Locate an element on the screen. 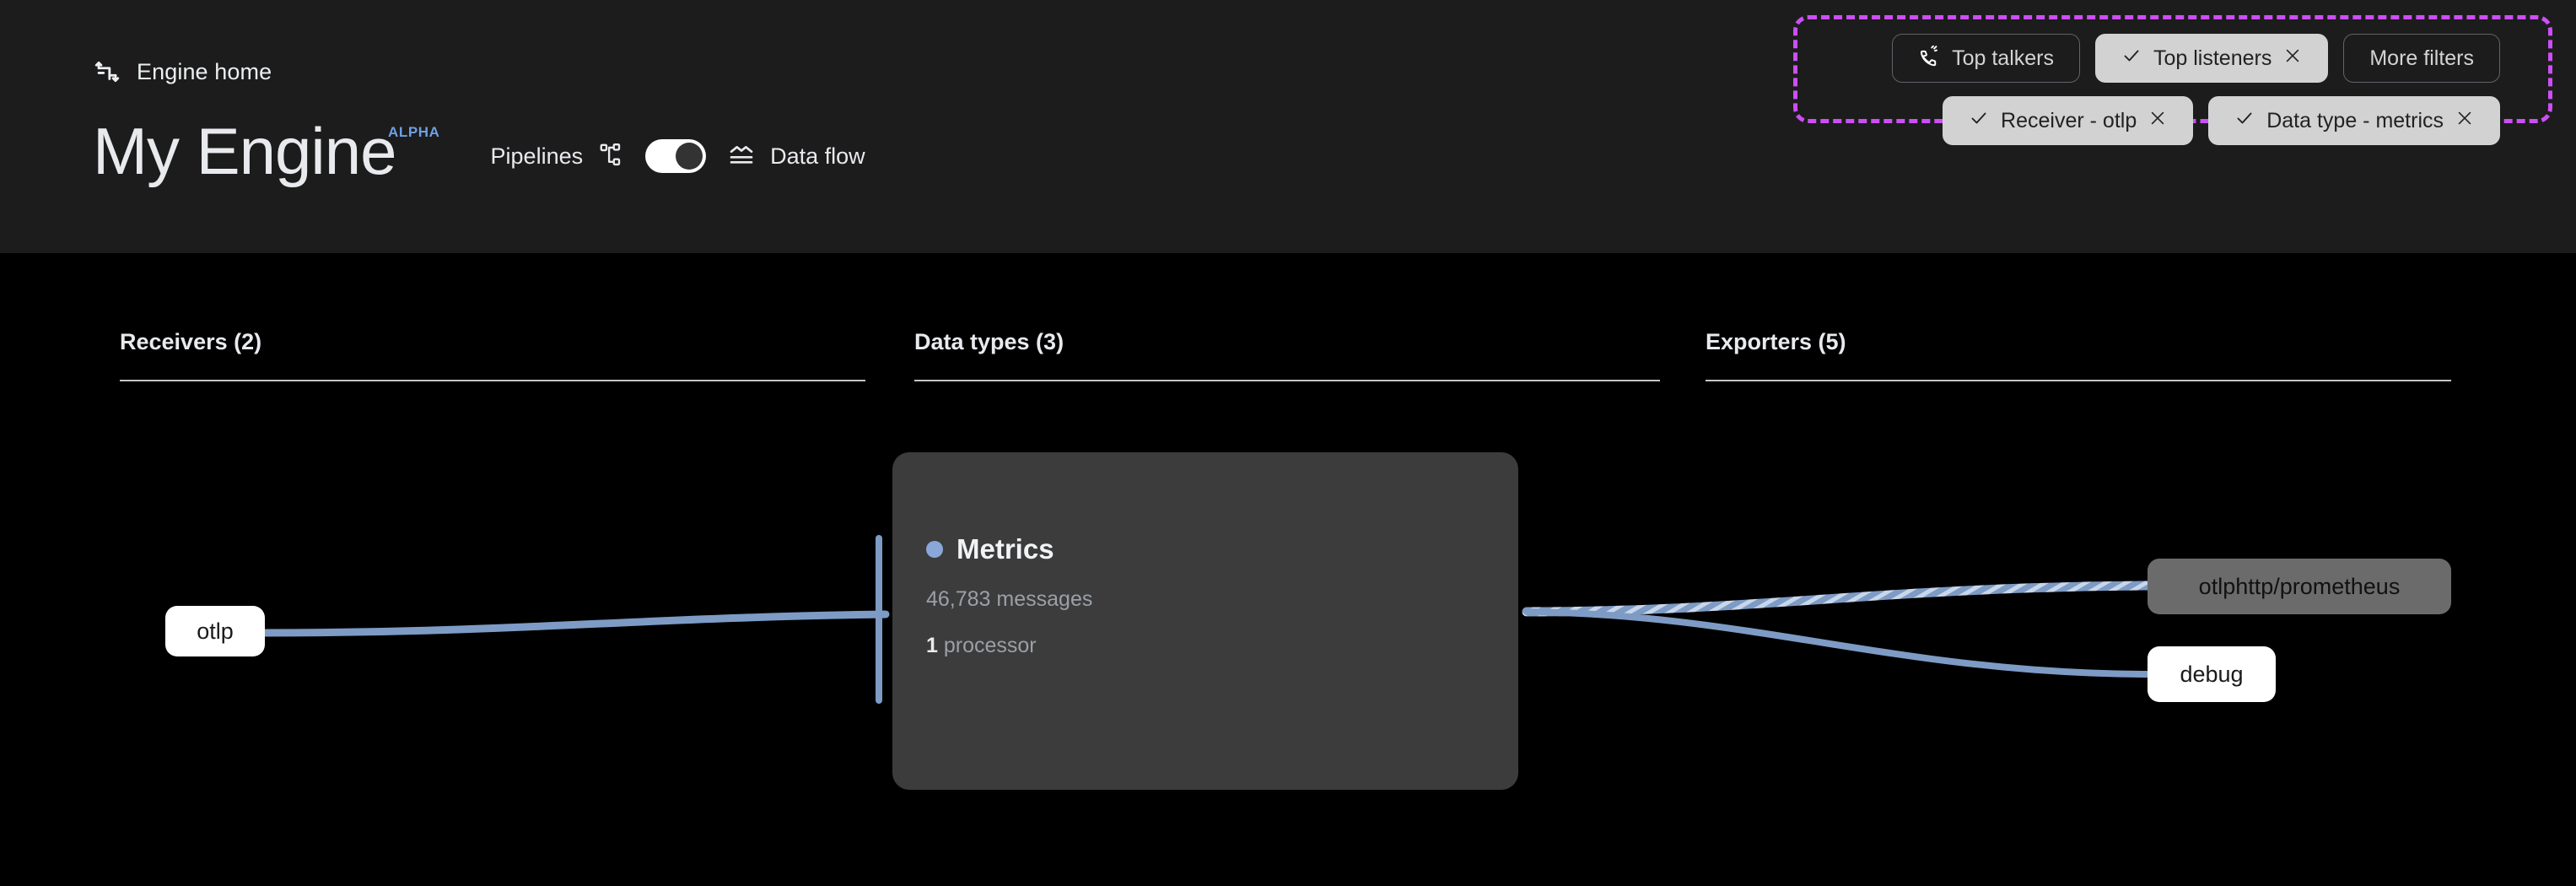  chip-top-listeners-label: Top listeners is located at coordinates (2212, 58).